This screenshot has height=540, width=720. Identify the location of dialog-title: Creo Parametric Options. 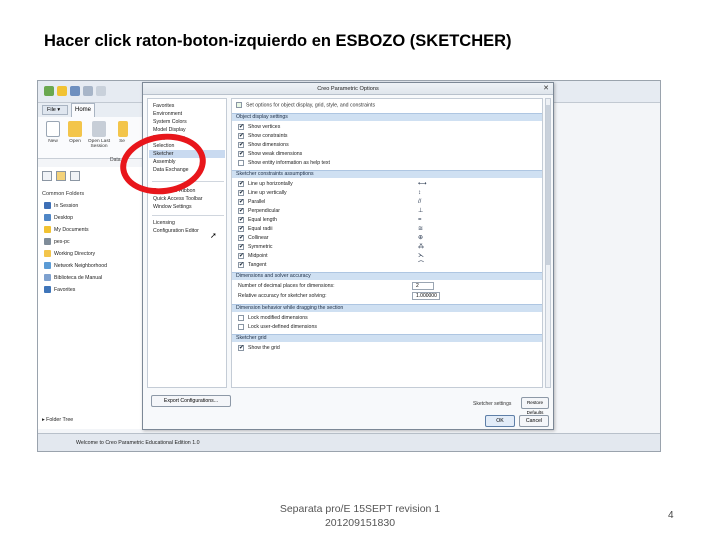
(348, 89).